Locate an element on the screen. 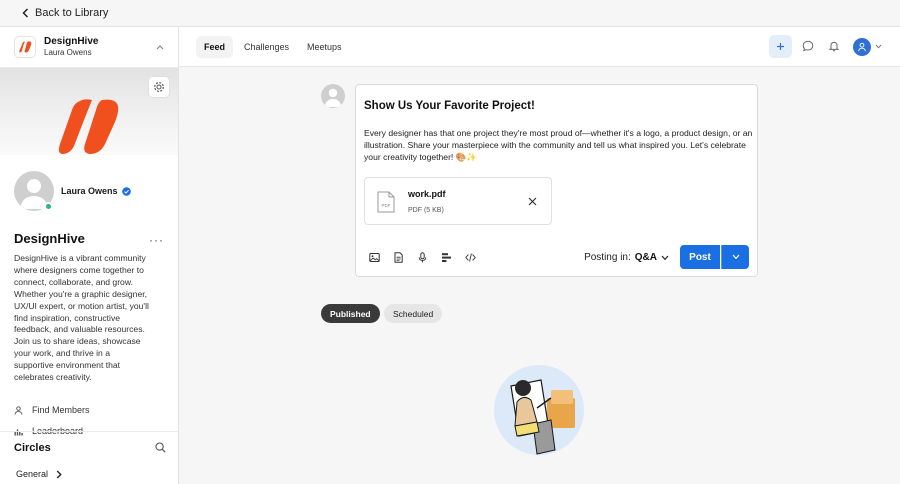 Image resolution: width=900 pixels, height=484 pixels. circles-title: Circles is located at coordinates (32, 448).